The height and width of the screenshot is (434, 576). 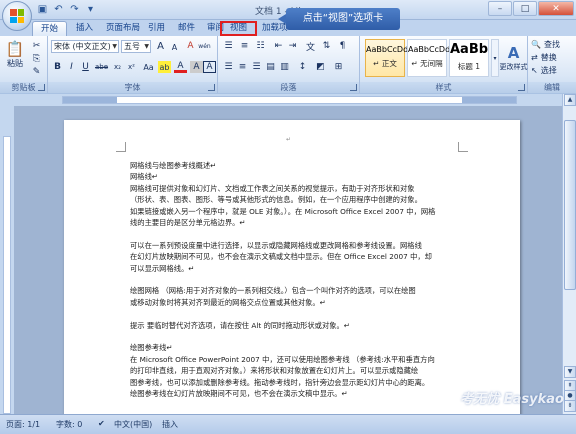 I want to click on character-border-button: A, so click(x=209, y=67).